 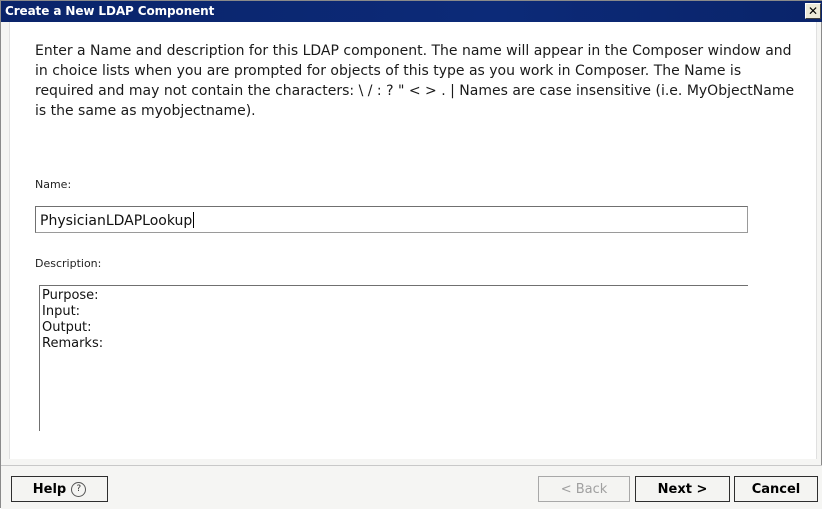 I want to click on title-bar: Create a New LDAP Component ✕, so click(x=411, y=11).